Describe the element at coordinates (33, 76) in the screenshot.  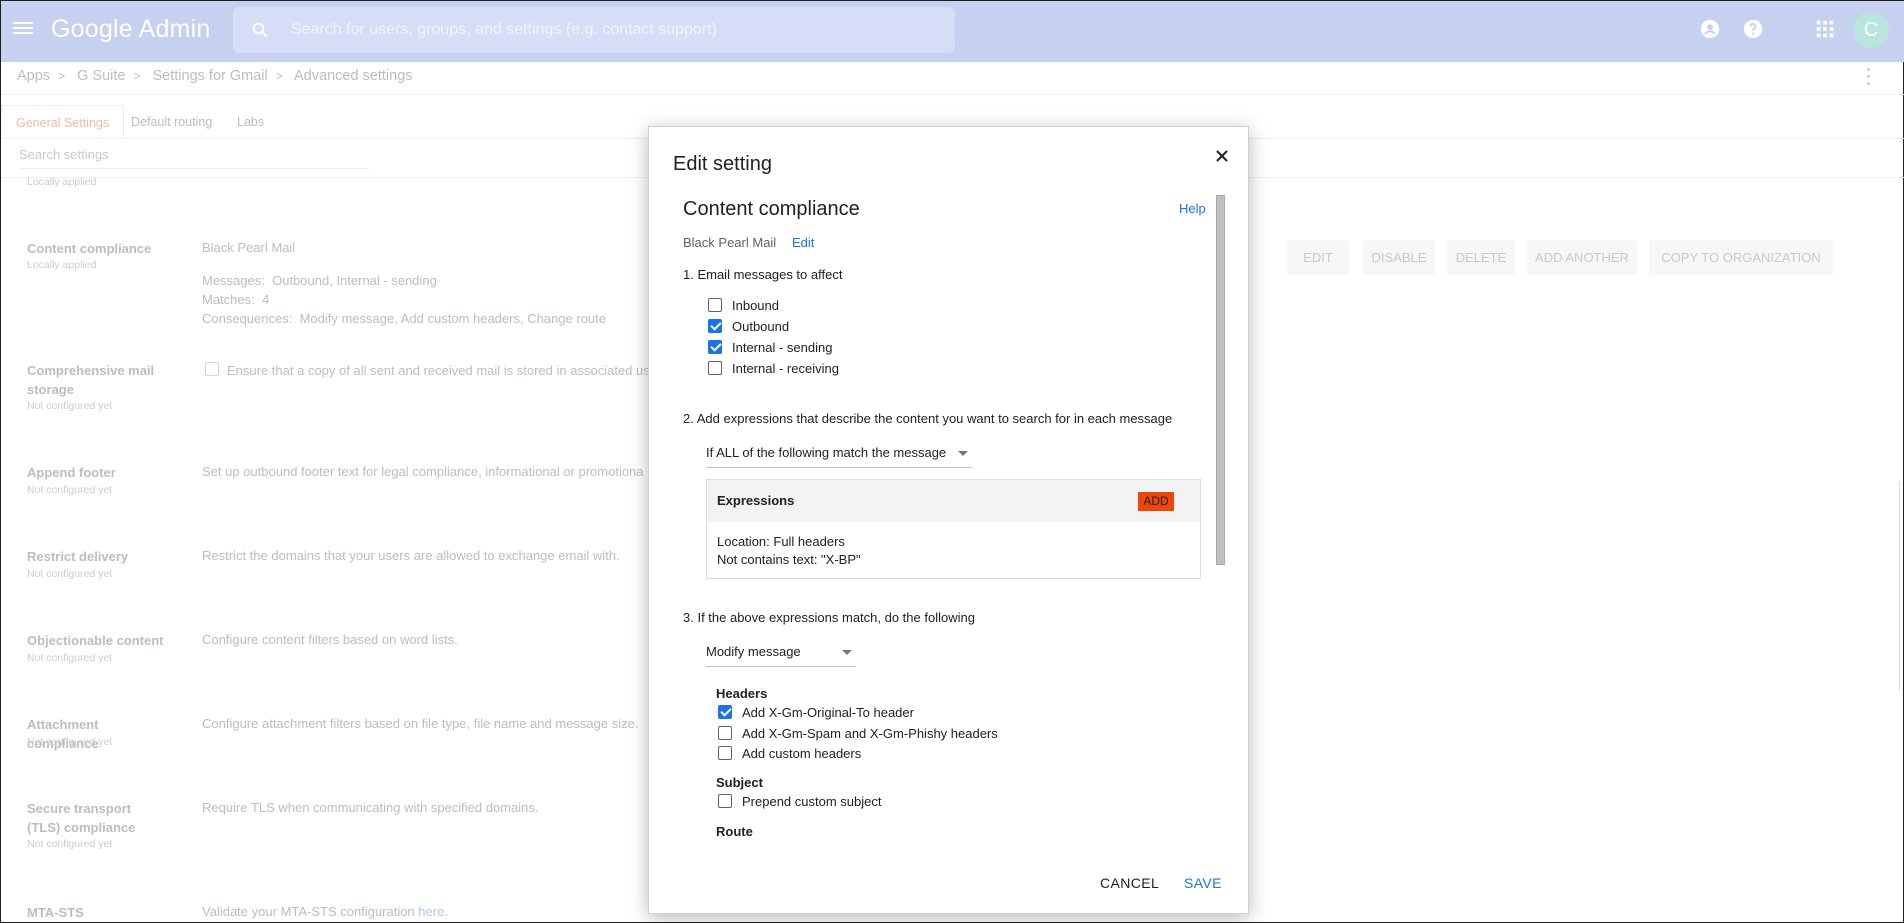
I see `breadcrumb-item: Apps` at that location.